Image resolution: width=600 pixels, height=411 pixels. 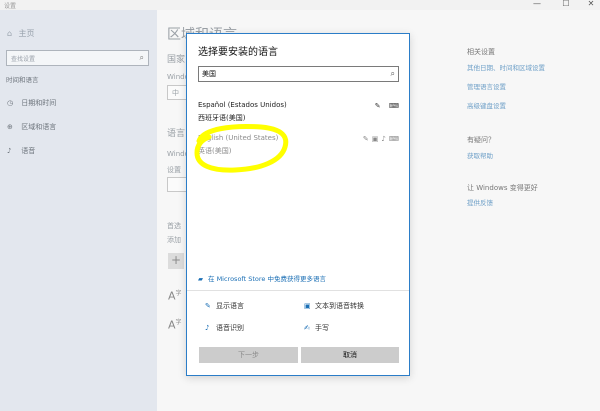 I want to click on related-link-date-time-region: 其他日期、时间和区域设置, so click(x=506, y=67).